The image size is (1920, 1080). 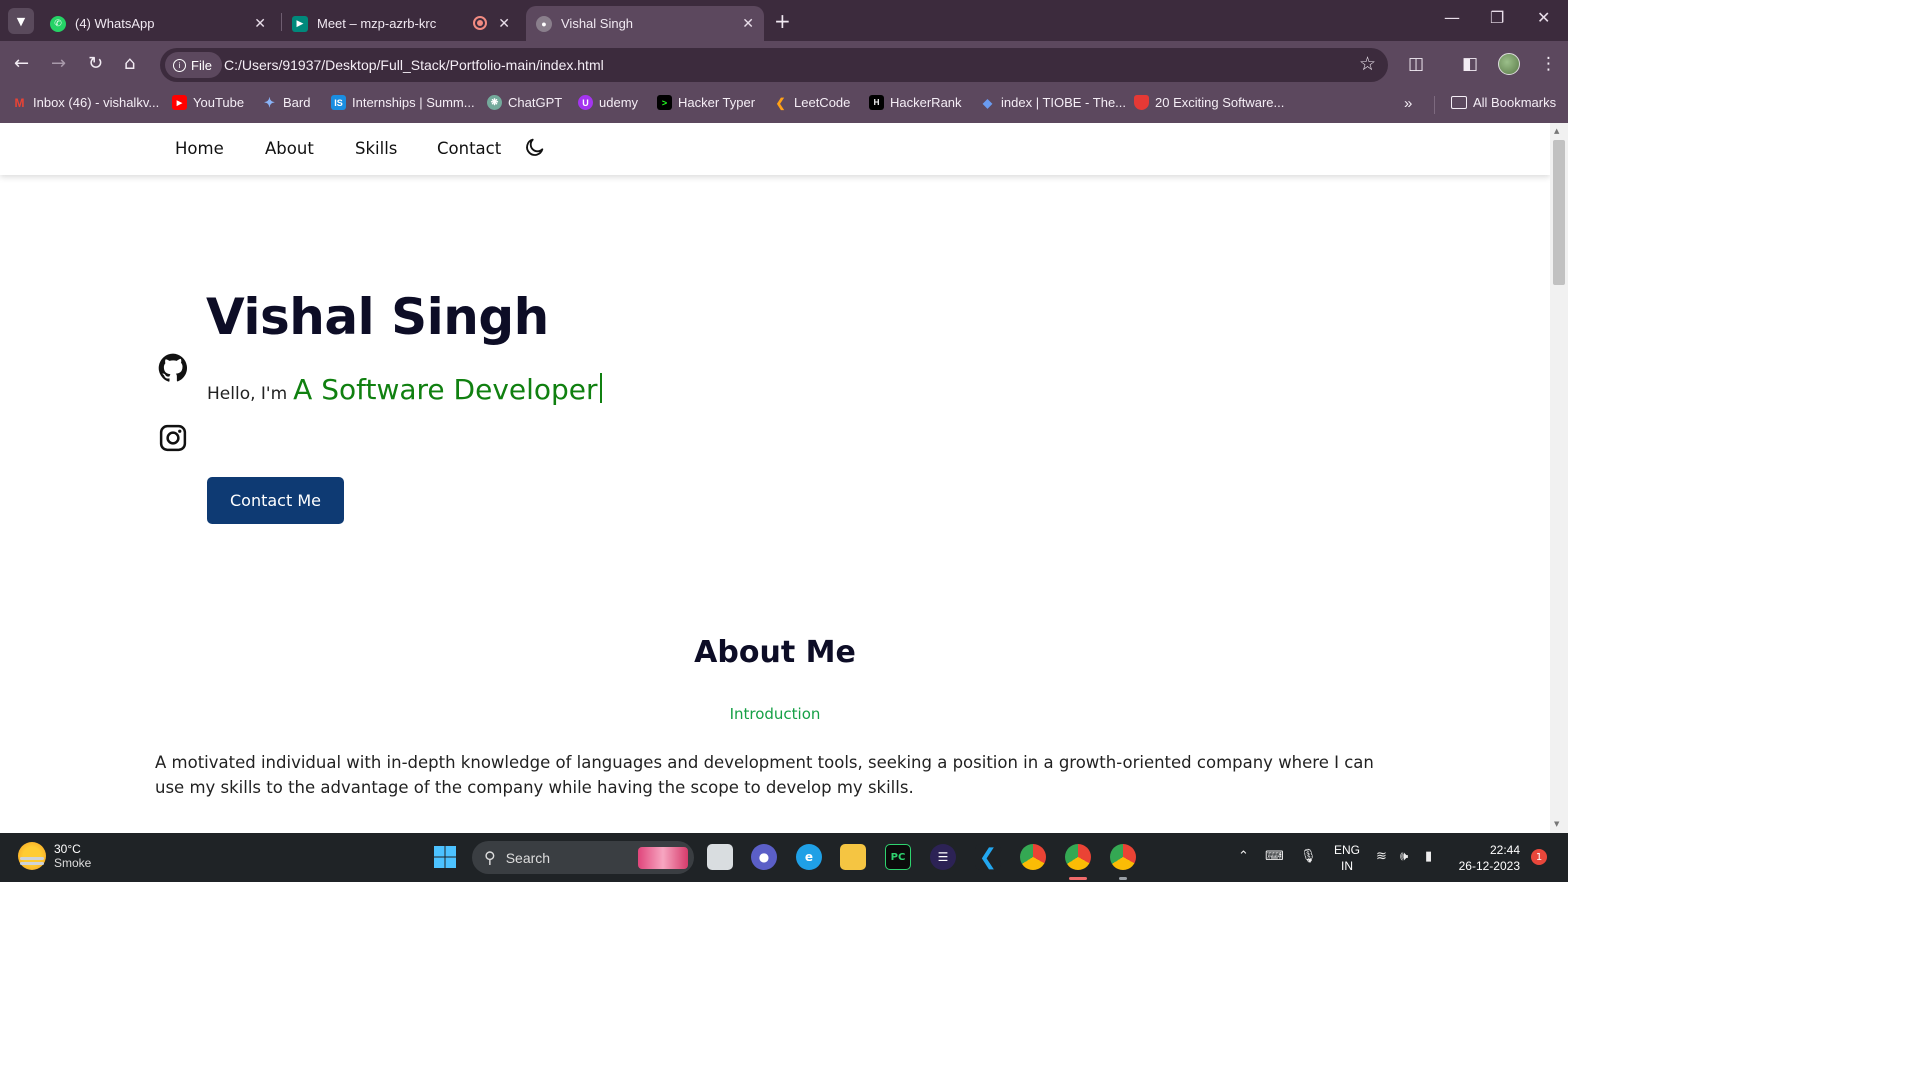 What do you see at coordinates (32, 856) in the screenshot?
I see `weather-sun-icon` at bounding box center [32, 856].